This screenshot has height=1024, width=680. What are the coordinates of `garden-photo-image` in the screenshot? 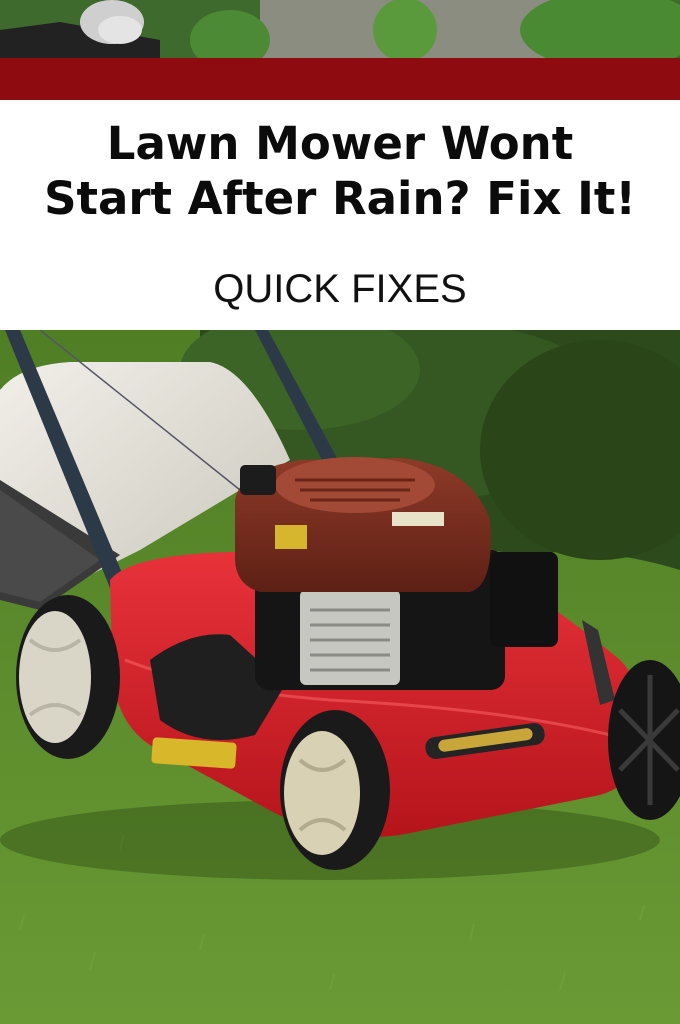 It's located at (340, 29).